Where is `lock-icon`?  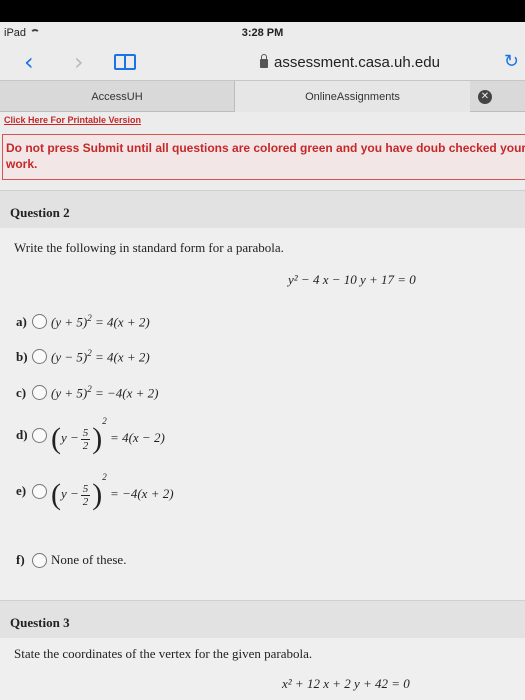
lock-icon is located at coordinates (264, 61).